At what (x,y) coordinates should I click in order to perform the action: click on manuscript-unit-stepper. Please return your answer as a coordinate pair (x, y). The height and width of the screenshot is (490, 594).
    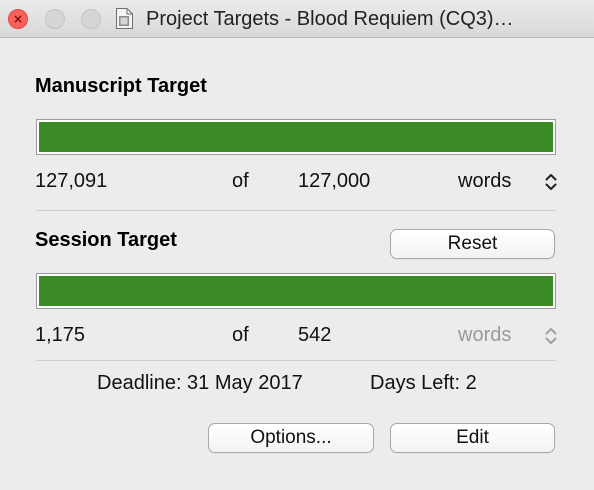
    Looking at the image, I should click on (551, 182).